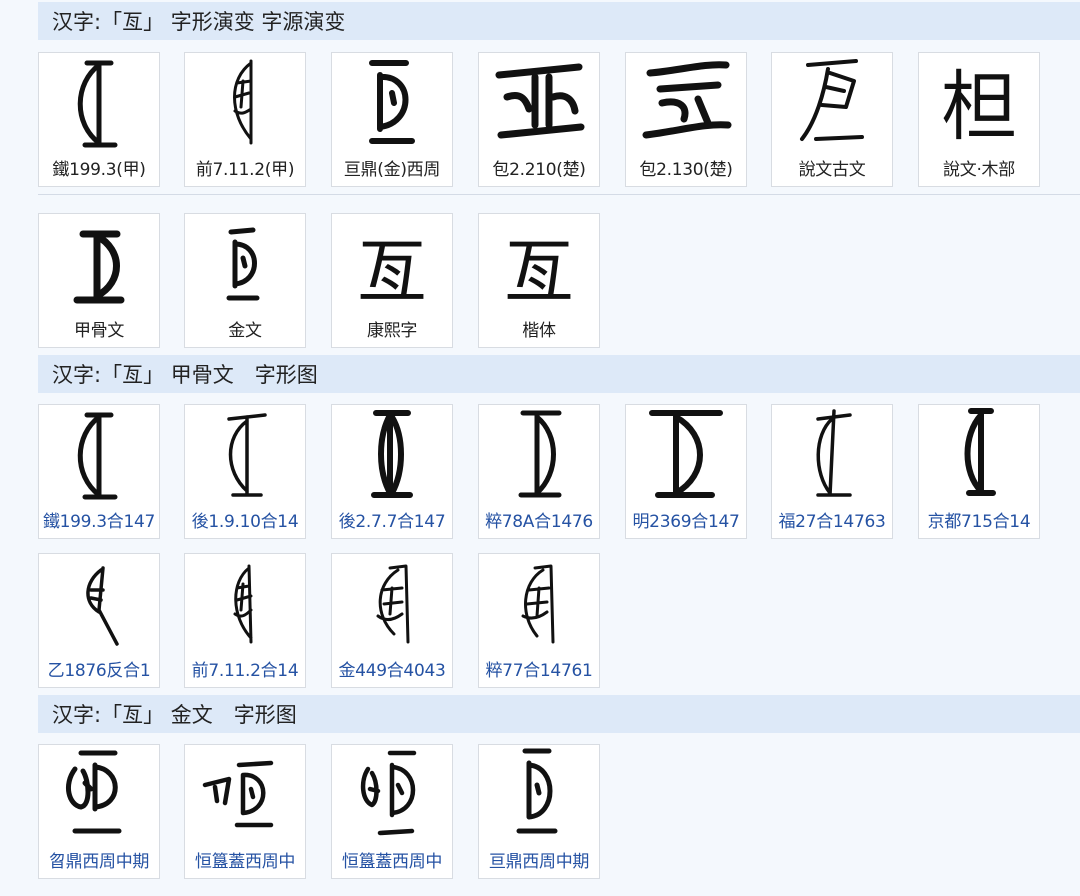 The width and height of the screenshot is (1080, 896). Describe the element at coordinates (979, 106) in the screenshot. I see `svg-text: 柦` at that location.